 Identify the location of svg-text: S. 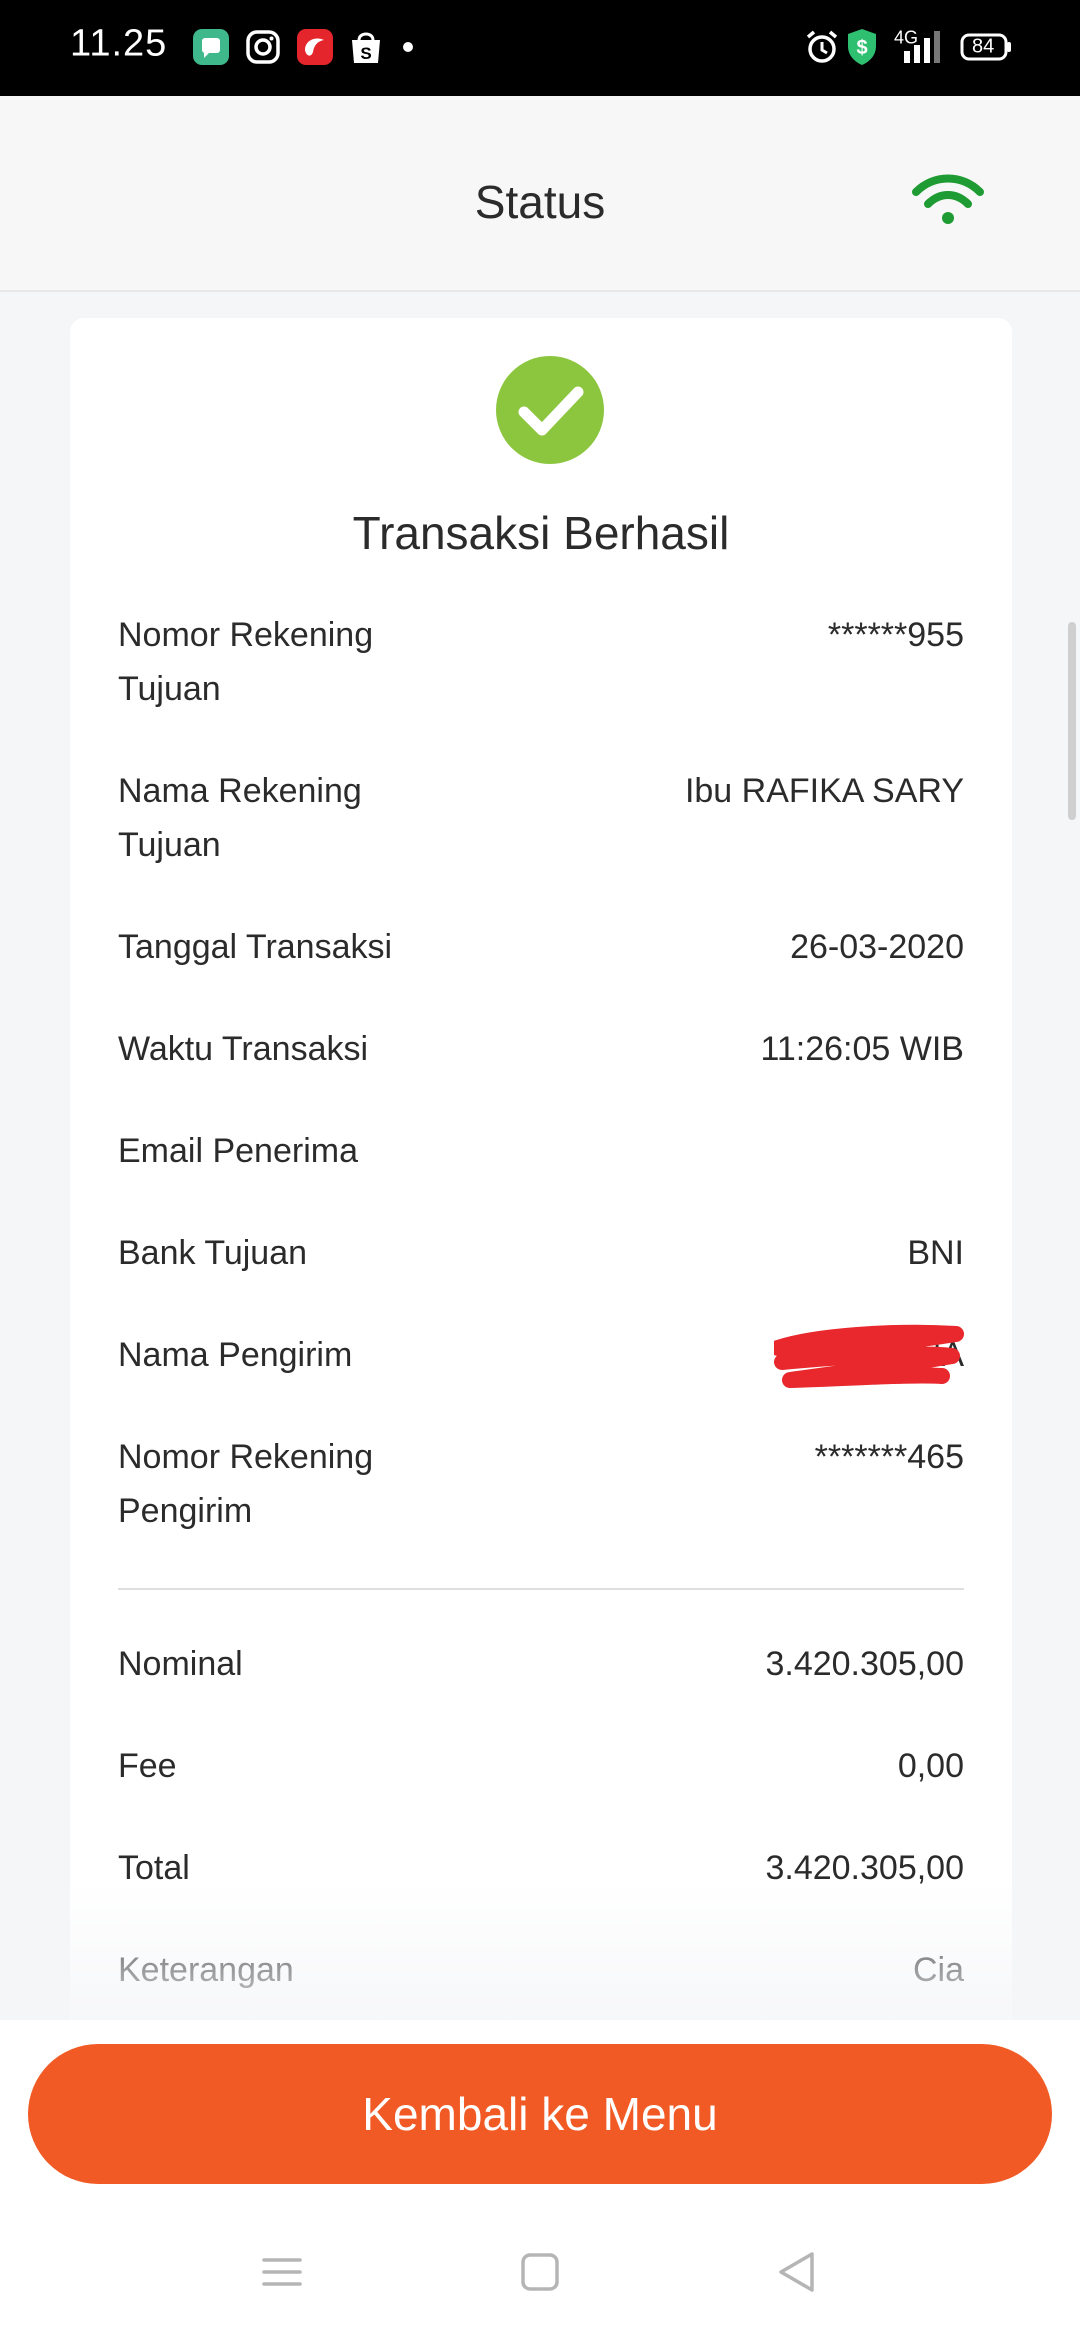
(365, 53).